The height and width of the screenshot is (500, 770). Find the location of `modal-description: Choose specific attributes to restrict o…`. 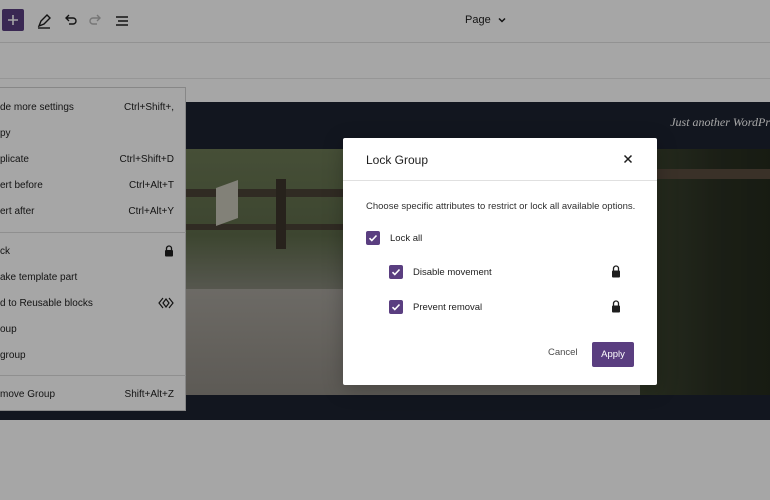

modal-description: Choose specific attributes to restrict o… is located at coordinates (501, 206).